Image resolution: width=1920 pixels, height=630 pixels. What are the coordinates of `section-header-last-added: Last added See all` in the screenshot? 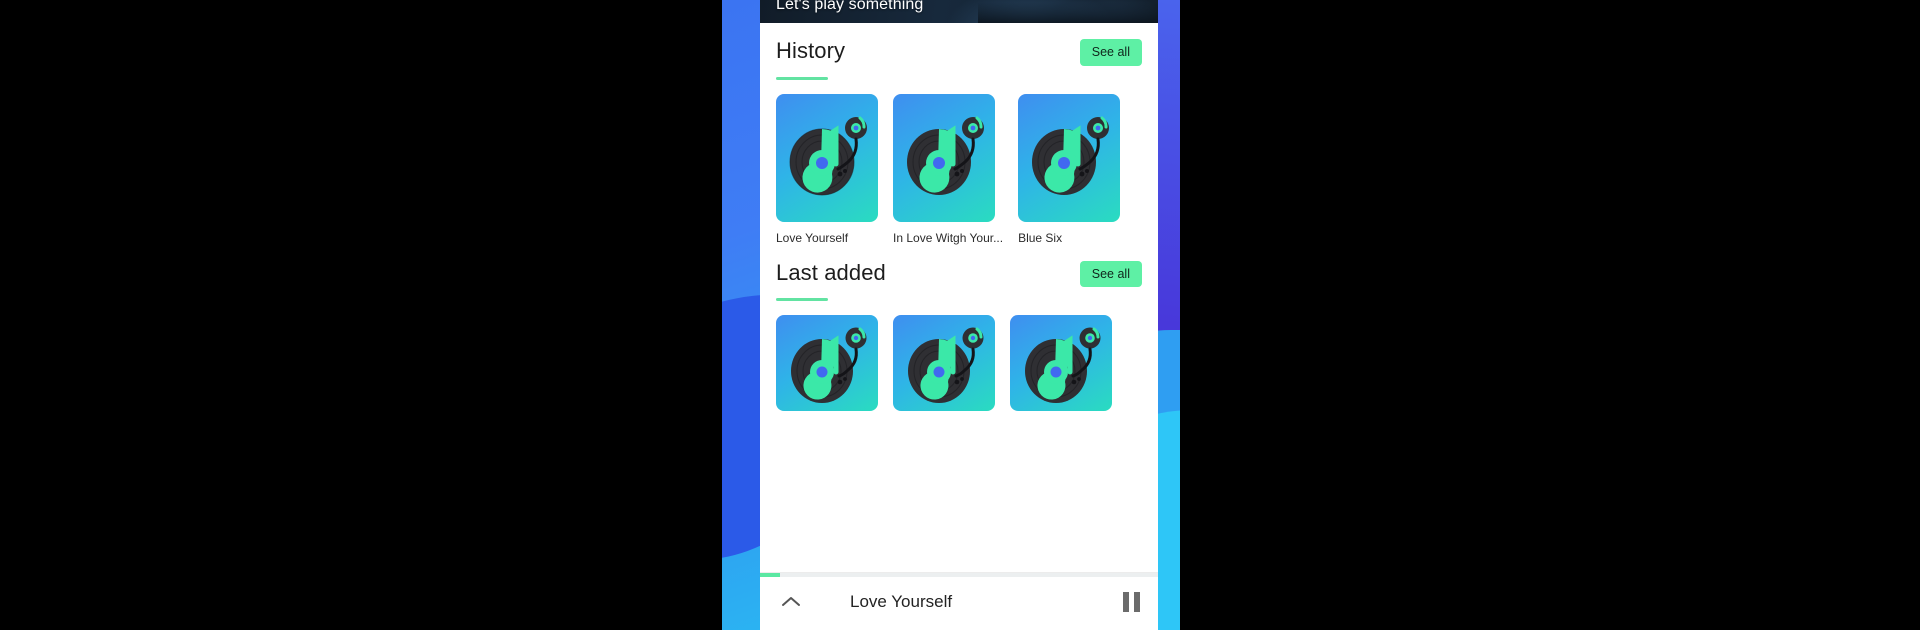 It's located at (959, 266).